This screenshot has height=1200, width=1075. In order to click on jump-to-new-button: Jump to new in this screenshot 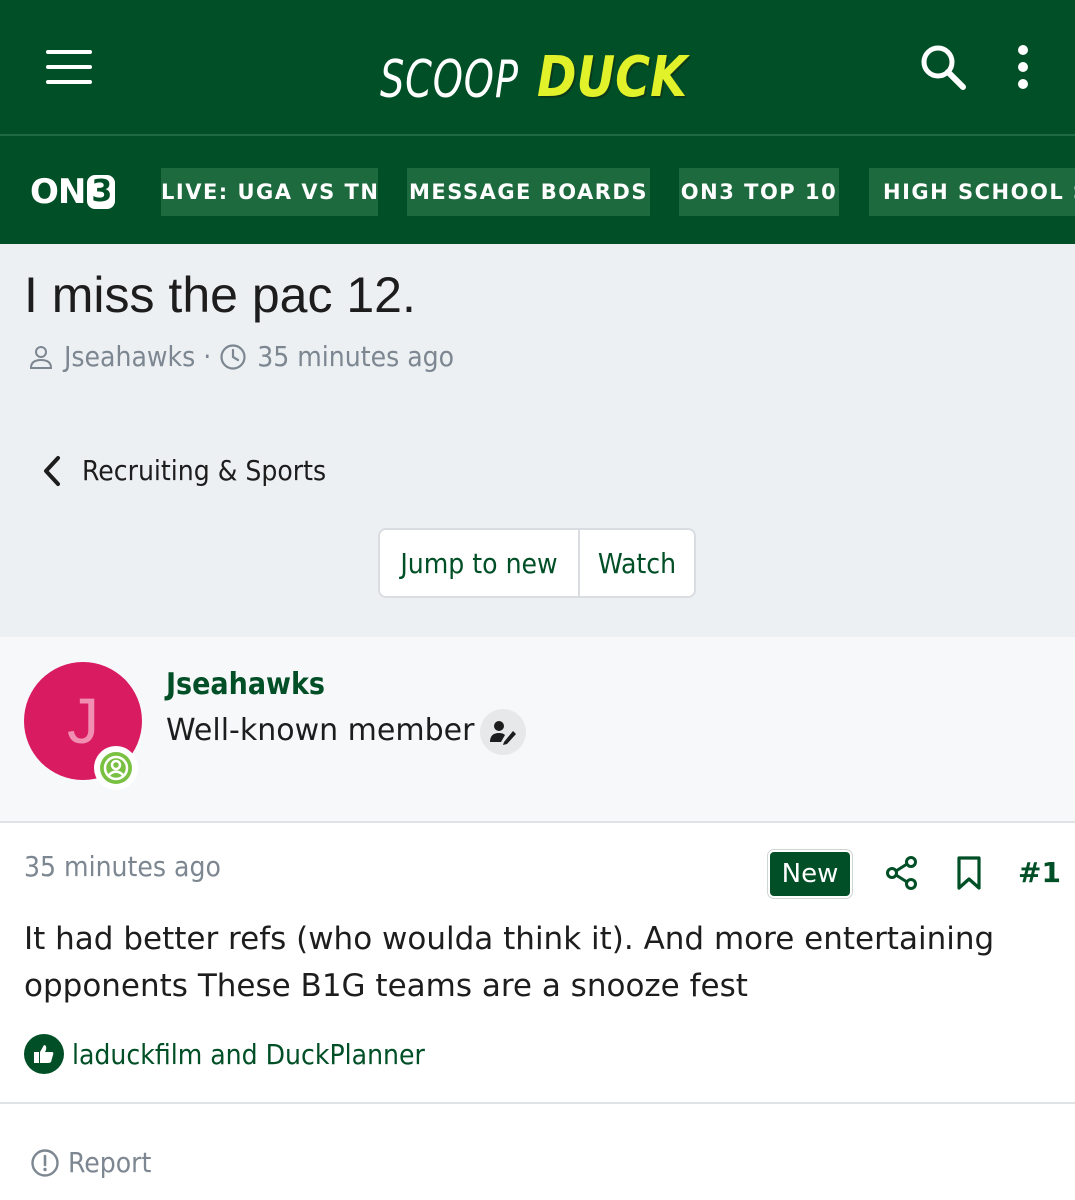, I will do `click(480, 563)`.